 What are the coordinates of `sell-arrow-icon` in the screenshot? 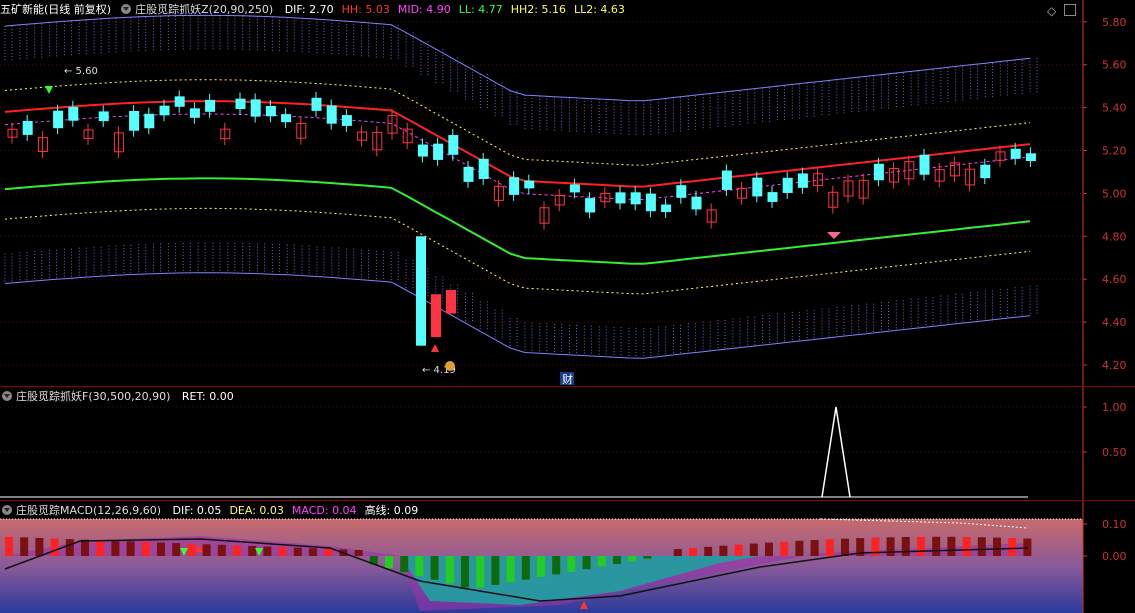 It's located at (49, 90).